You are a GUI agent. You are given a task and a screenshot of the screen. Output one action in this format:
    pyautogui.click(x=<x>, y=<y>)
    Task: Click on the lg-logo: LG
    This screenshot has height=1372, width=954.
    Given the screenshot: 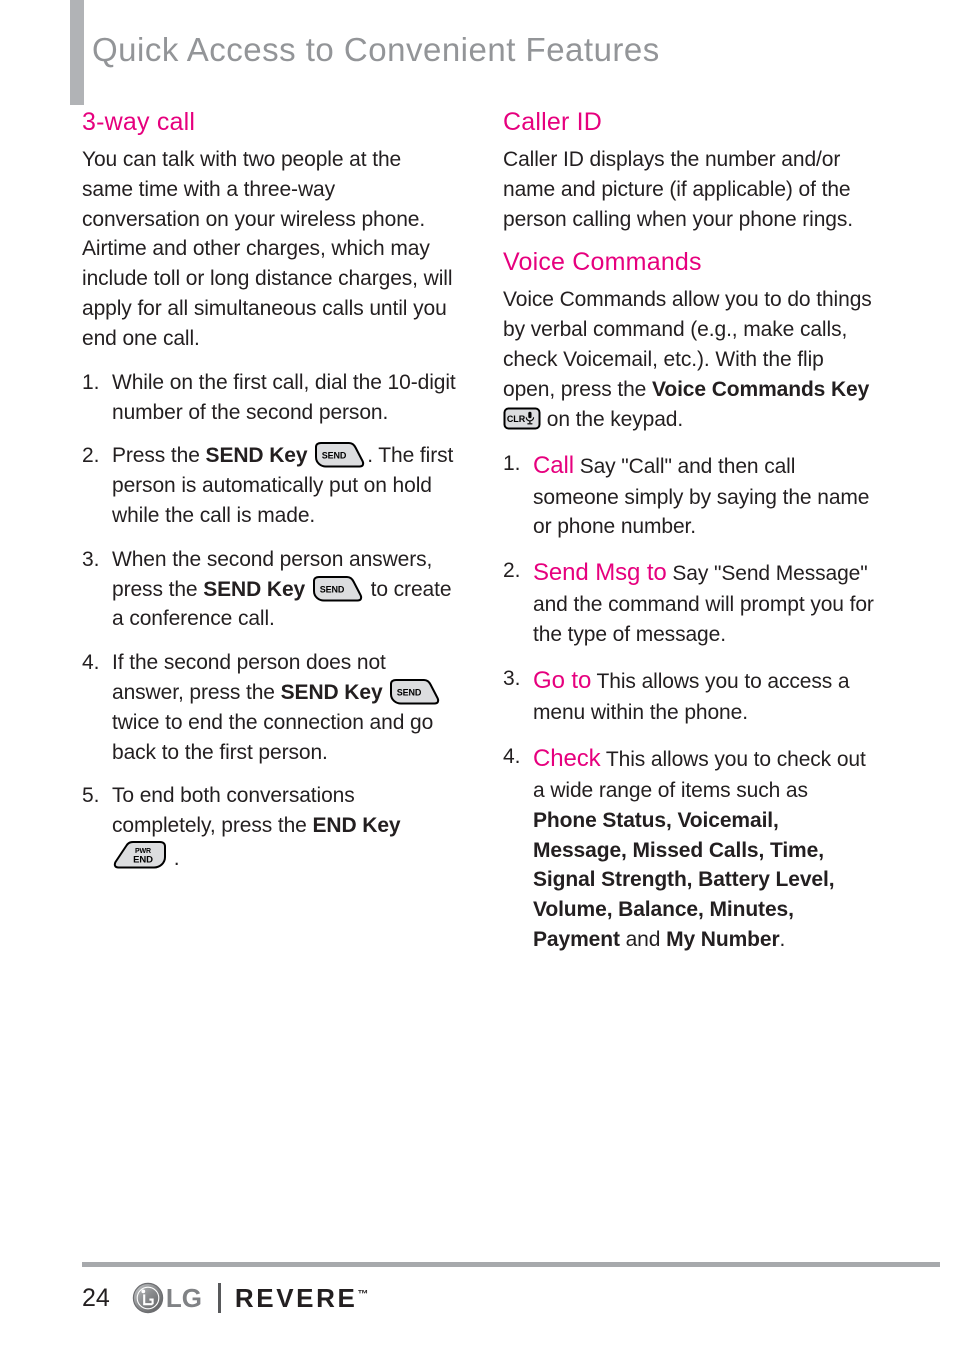 What is the action you would take?
    pyautogui.click(x=167, y=1298)
    